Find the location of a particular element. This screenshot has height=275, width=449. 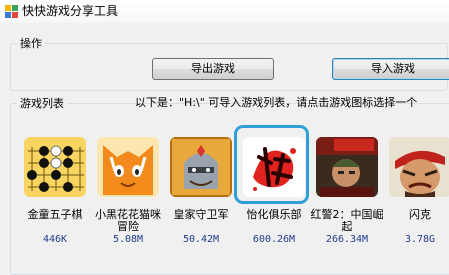

game-item-gomoku: 金童五子棋 446K is located at coordinates (54, 195).